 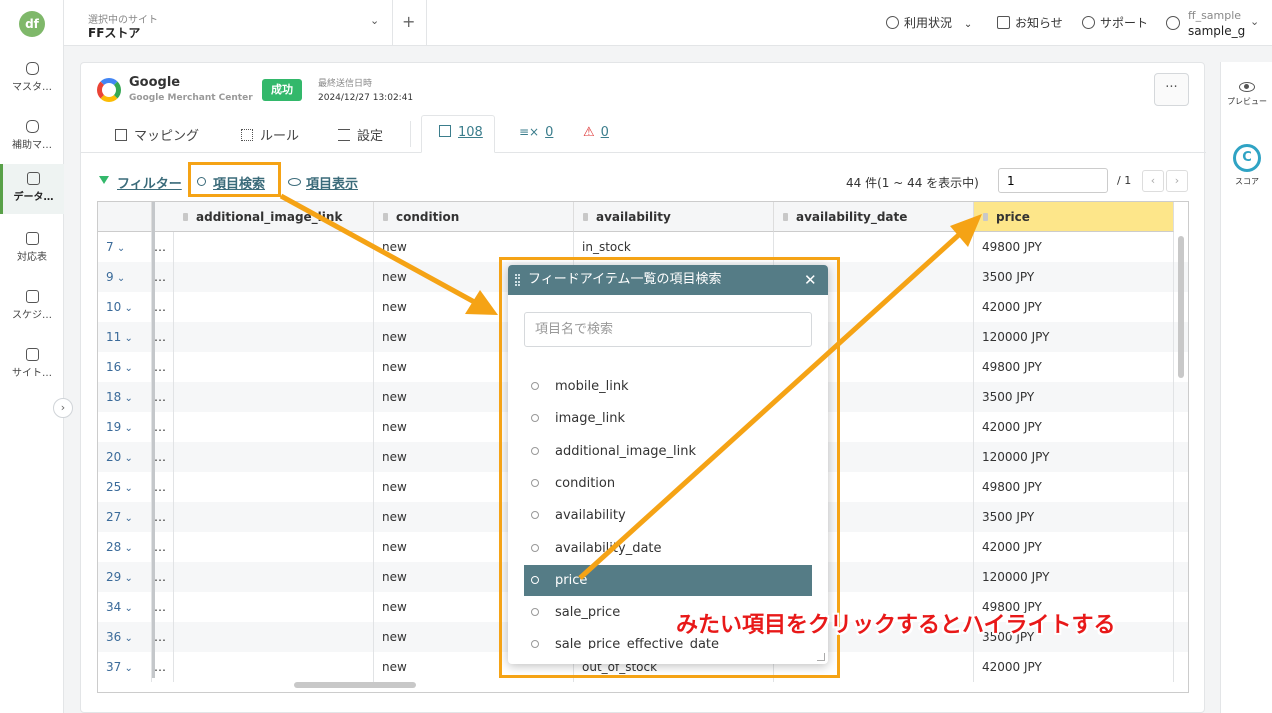 I want to click on row-number: 29 ⌄, so click(x=125, y=577).